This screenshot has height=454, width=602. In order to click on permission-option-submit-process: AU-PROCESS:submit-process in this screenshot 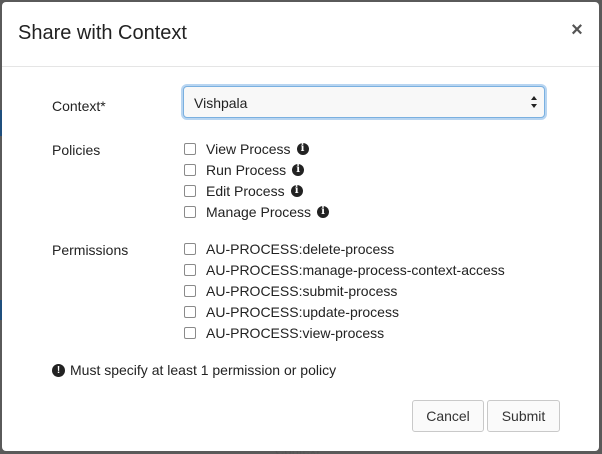, I will do `click(290, 291)`.